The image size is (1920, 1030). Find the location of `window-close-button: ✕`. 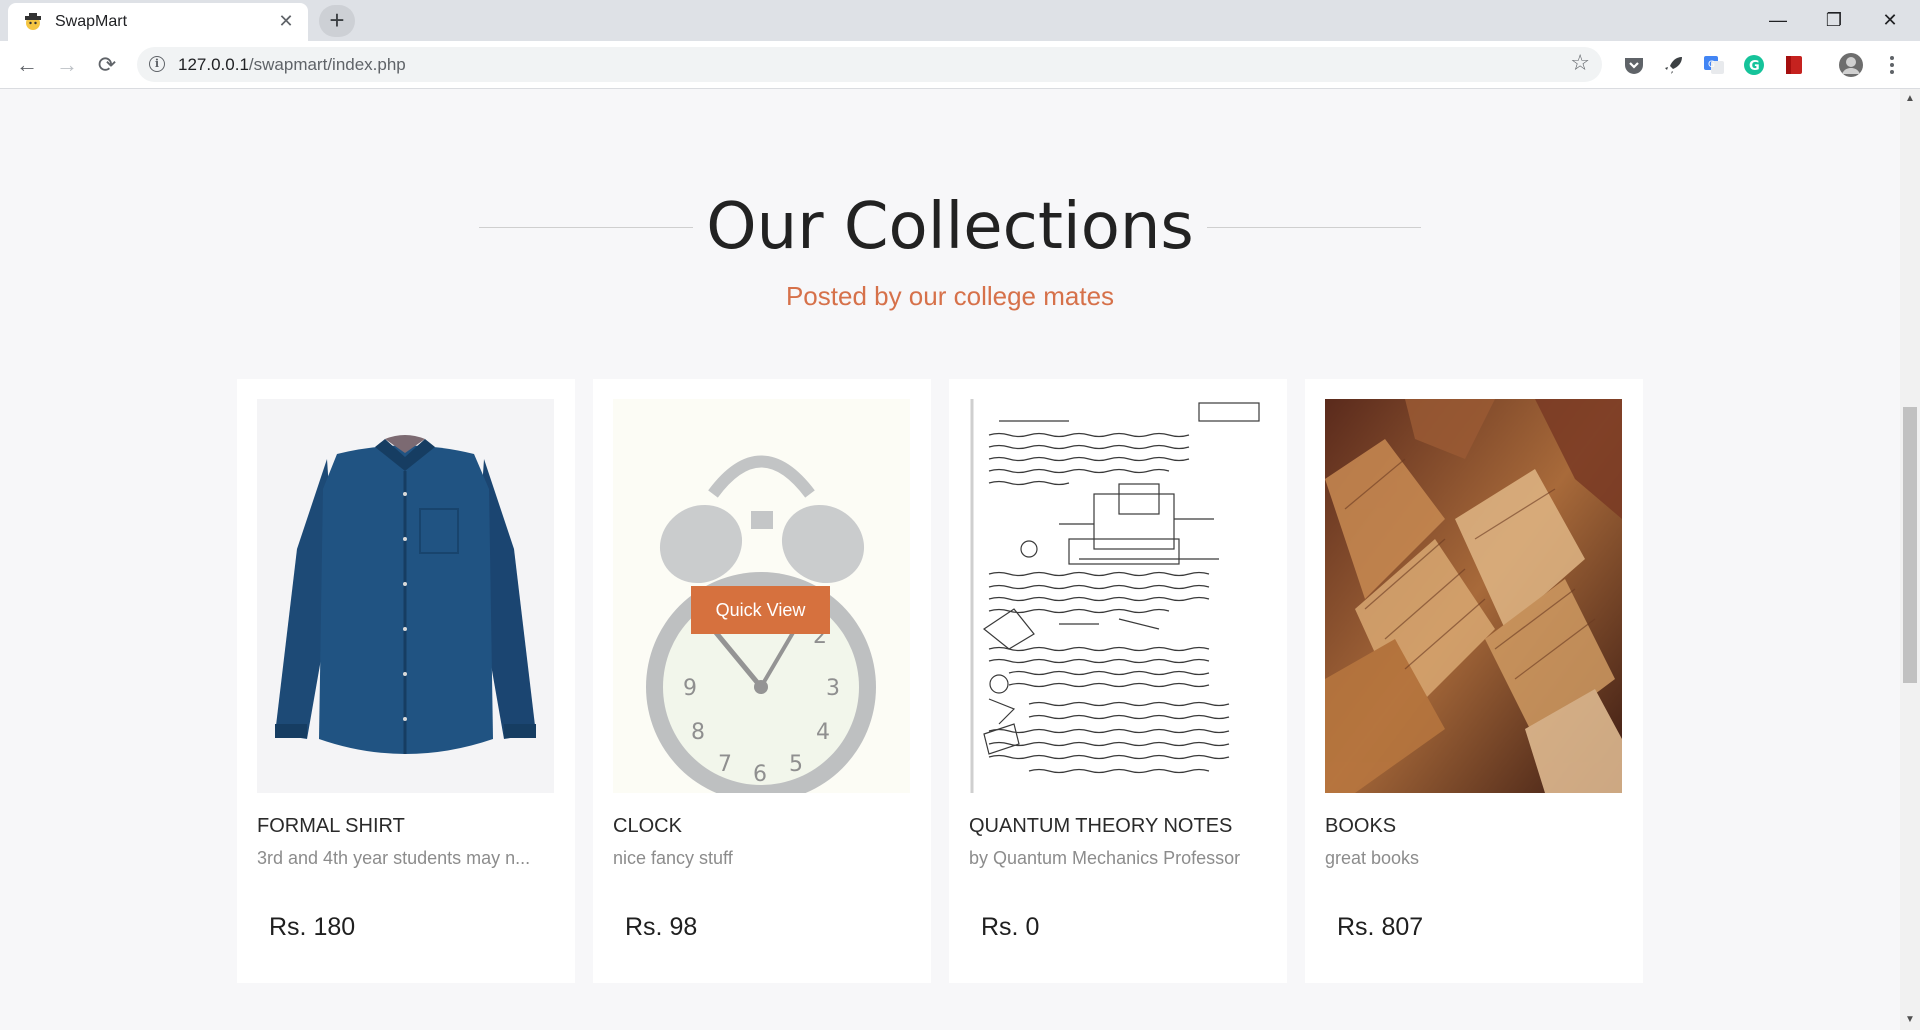

window-close-button: ✕ is located at coordinates (1890, 20).